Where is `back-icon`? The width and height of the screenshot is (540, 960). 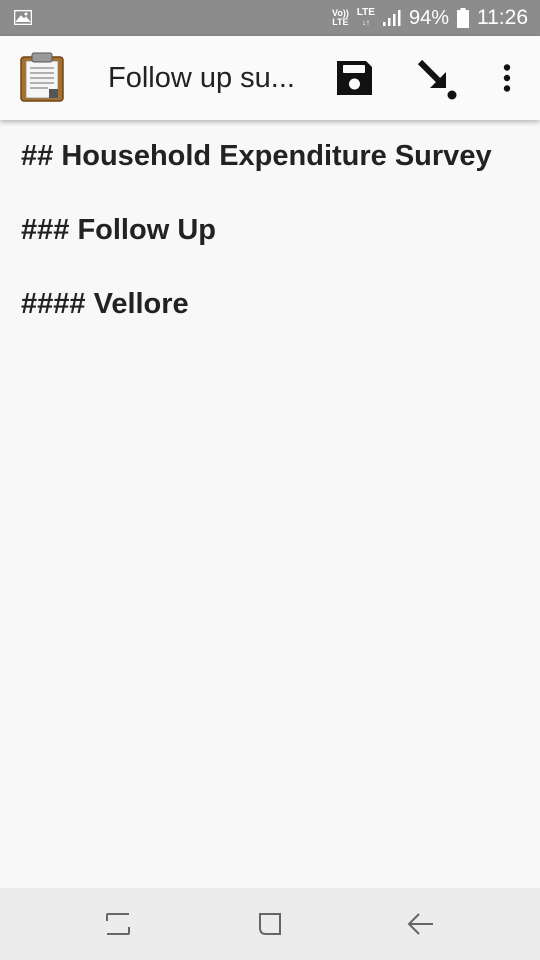
back-icon is located at coordinates (420, 924).